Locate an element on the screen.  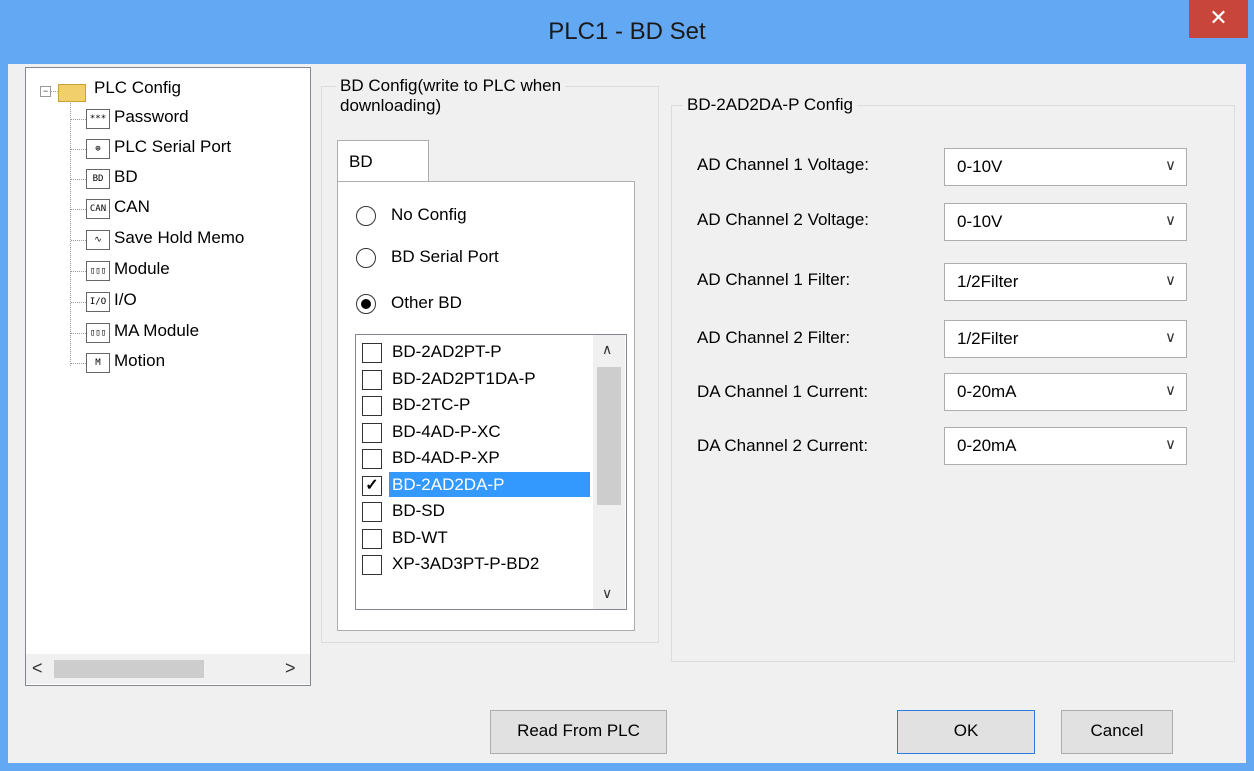
checklist-item: ✓ BD-2AD2DA-P is located at coordinates (474, 484).